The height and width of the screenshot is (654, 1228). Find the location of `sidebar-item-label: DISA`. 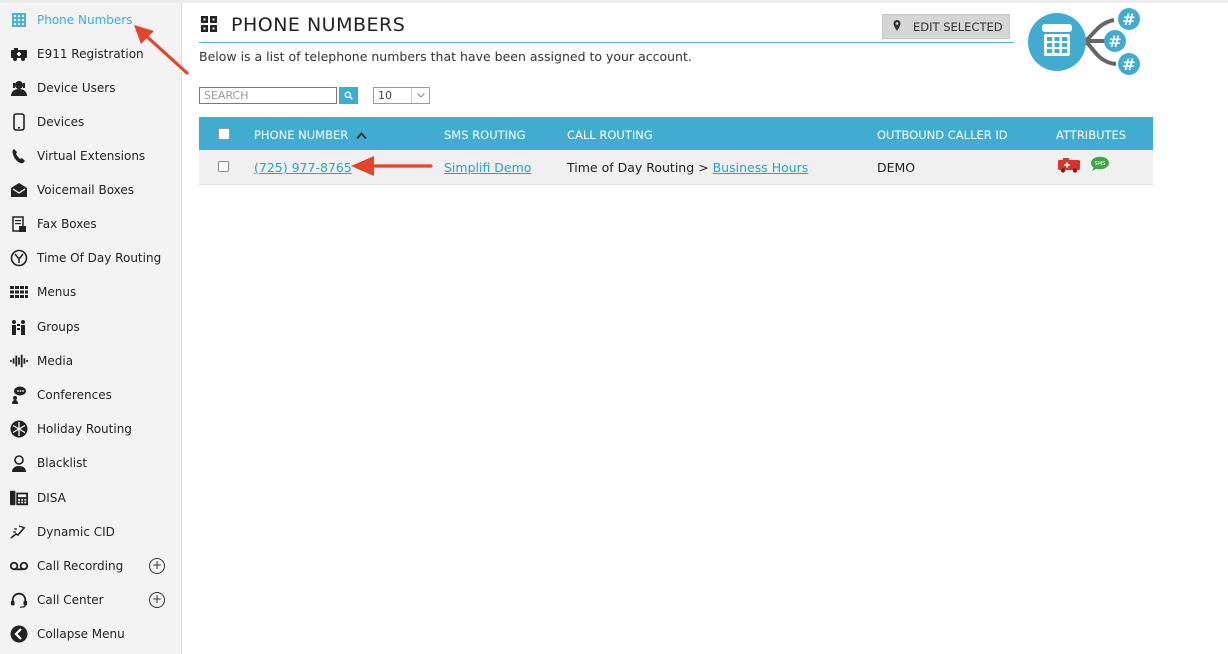

sidebar-item-label: DISA is located at coordinates (51, 498).